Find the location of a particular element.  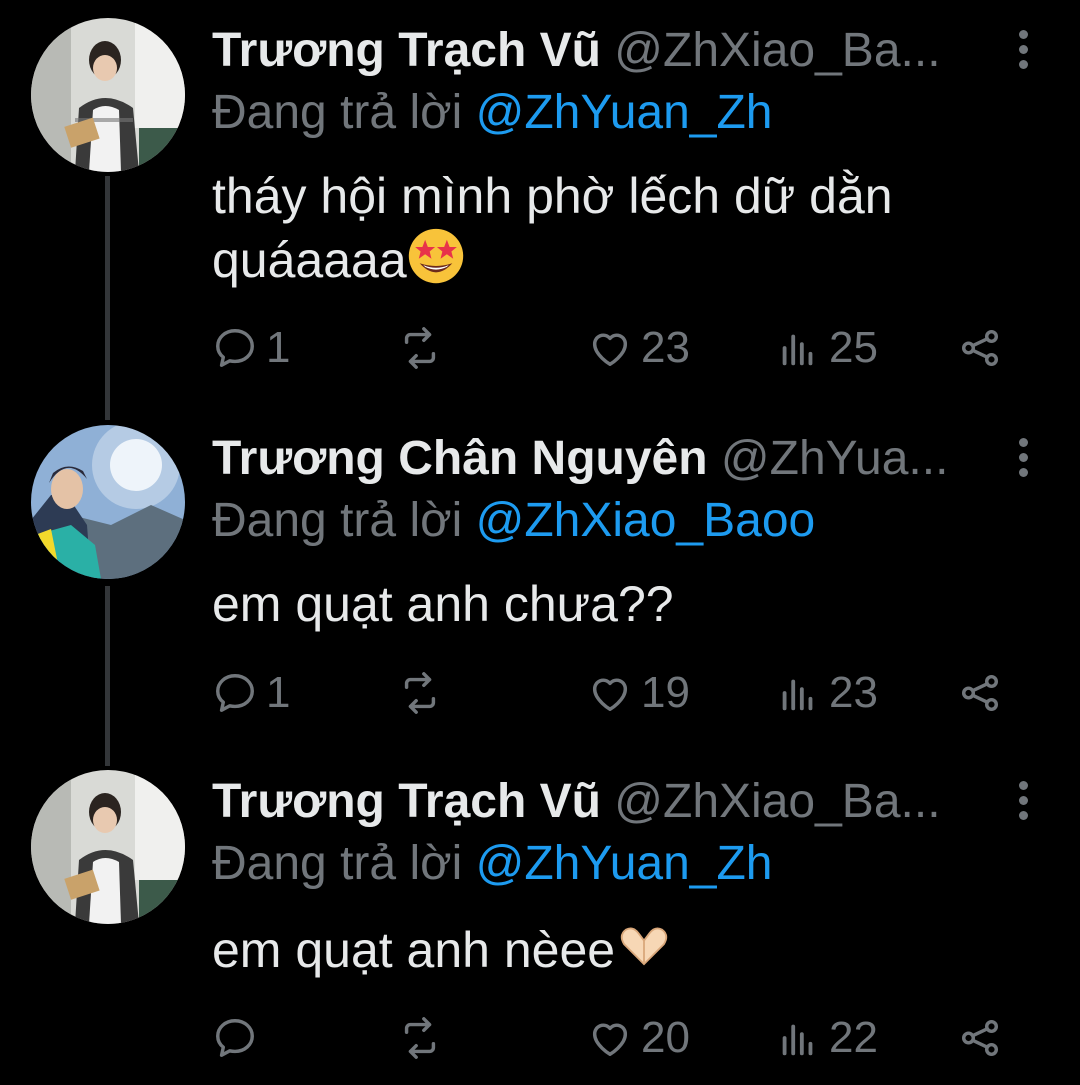

tweet-text-content: tháy hội mình phờ lếch dữ dằn quáaaaa is located at coordinates (552, 228).